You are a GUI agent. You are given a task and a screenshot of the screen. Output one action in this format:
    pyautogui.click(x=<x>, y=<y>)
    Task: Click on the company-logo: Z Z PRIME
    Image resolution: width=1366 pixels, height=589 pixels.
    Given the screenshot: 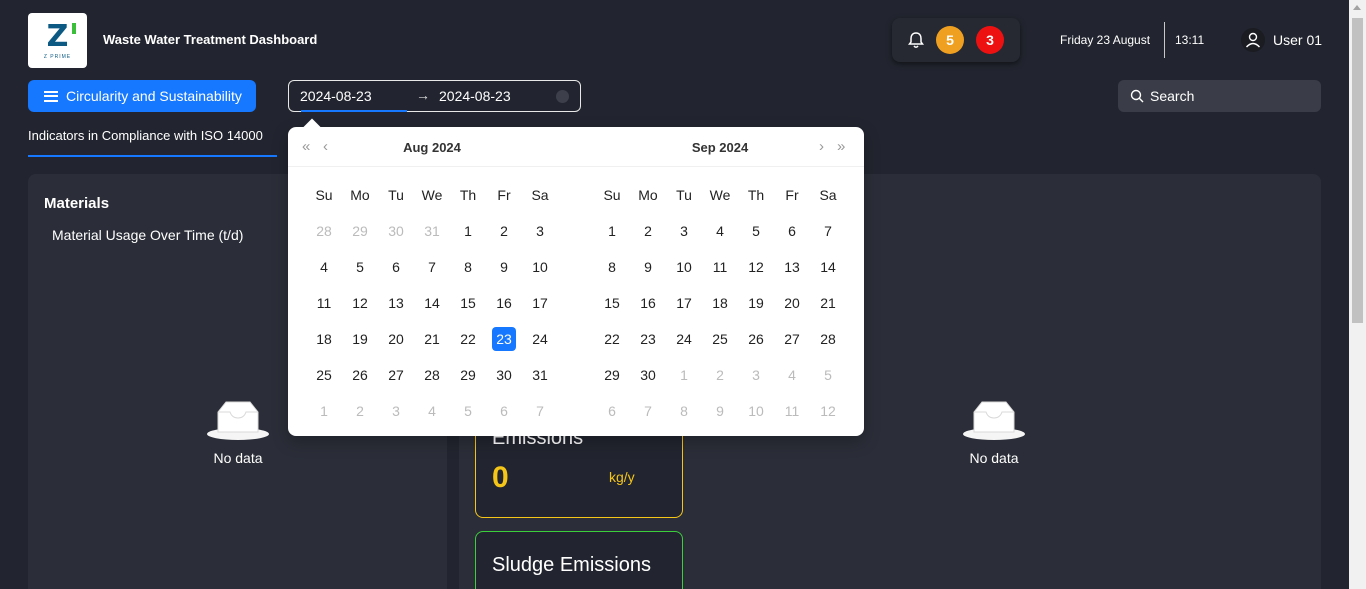 What is the action you would take?
    pyautogui.click(x=57, y=40)
    